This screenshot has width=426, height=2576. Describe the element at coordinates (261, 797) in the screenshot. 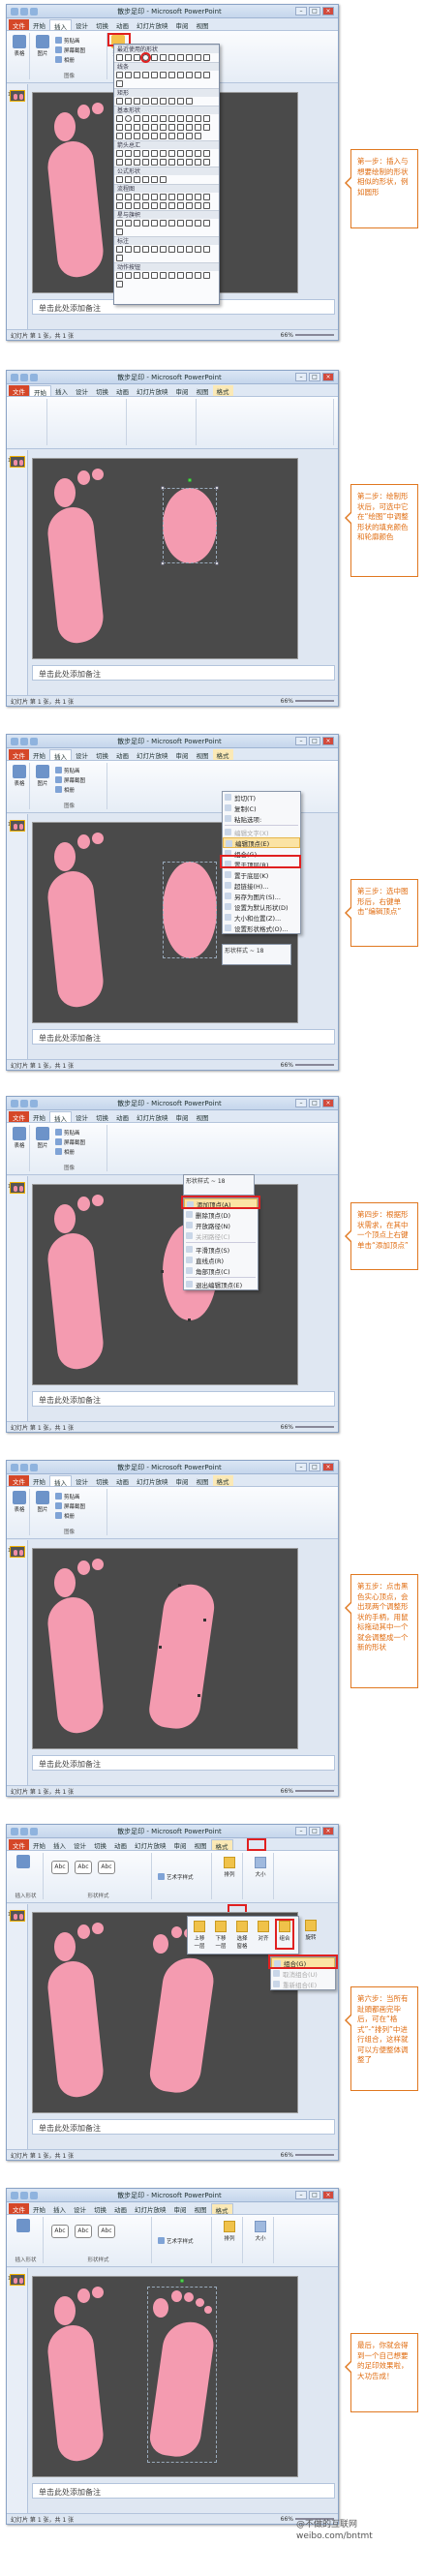

I see `menu-cut: 剪切(T)` at that location.